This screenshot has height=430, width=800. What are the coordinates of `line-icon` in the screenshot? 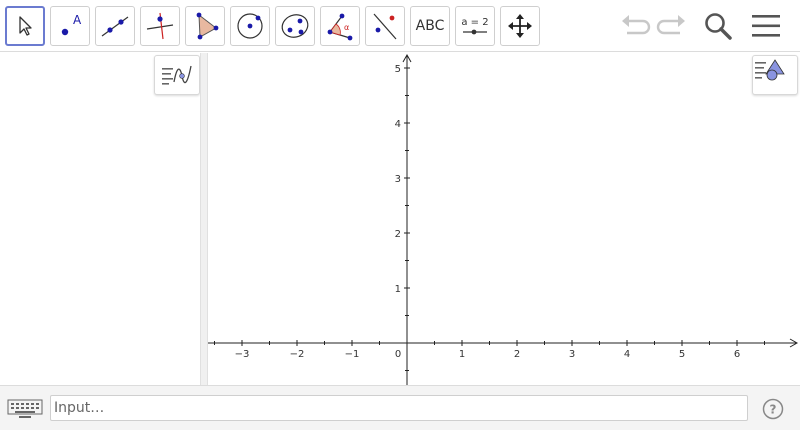 It's located at (115, 26).